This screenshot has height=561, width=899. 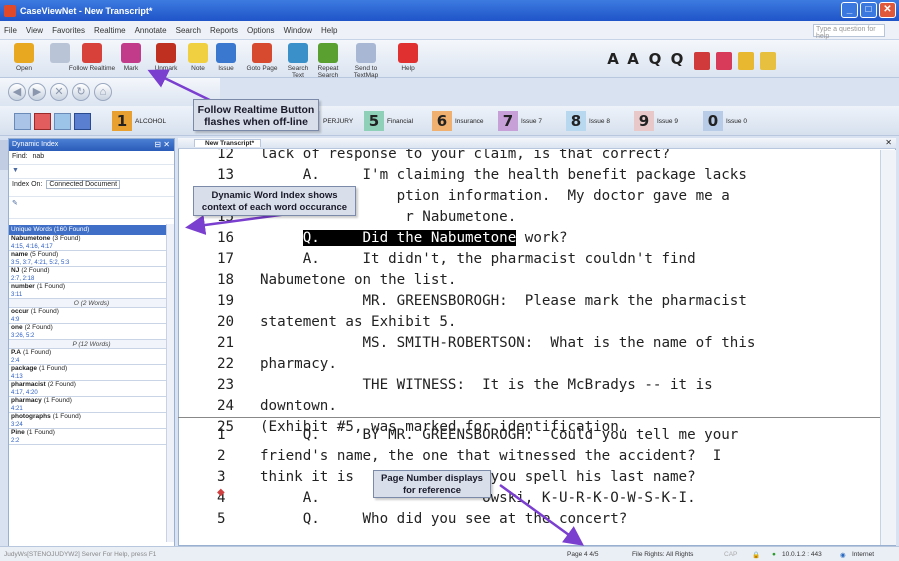 I want to click on folder-button: Open, so click(x=24, y=57).